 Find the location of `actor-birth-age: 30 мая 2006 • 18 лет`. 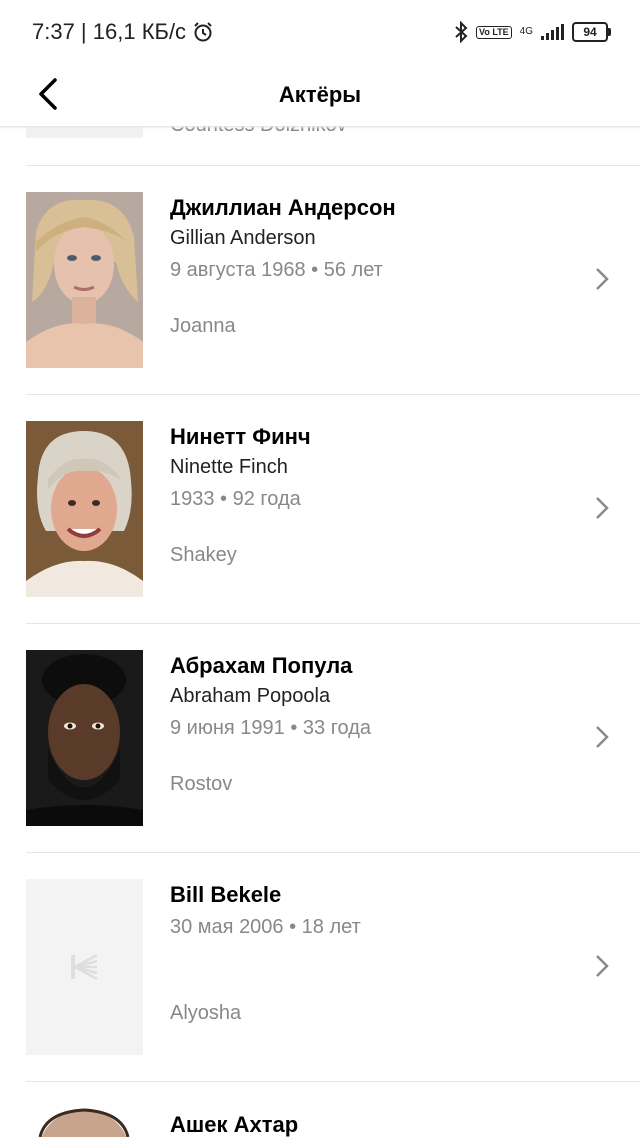

actor-birth-age: 30 мая 2006 • 18 лет is located at coordinates (265, 927).